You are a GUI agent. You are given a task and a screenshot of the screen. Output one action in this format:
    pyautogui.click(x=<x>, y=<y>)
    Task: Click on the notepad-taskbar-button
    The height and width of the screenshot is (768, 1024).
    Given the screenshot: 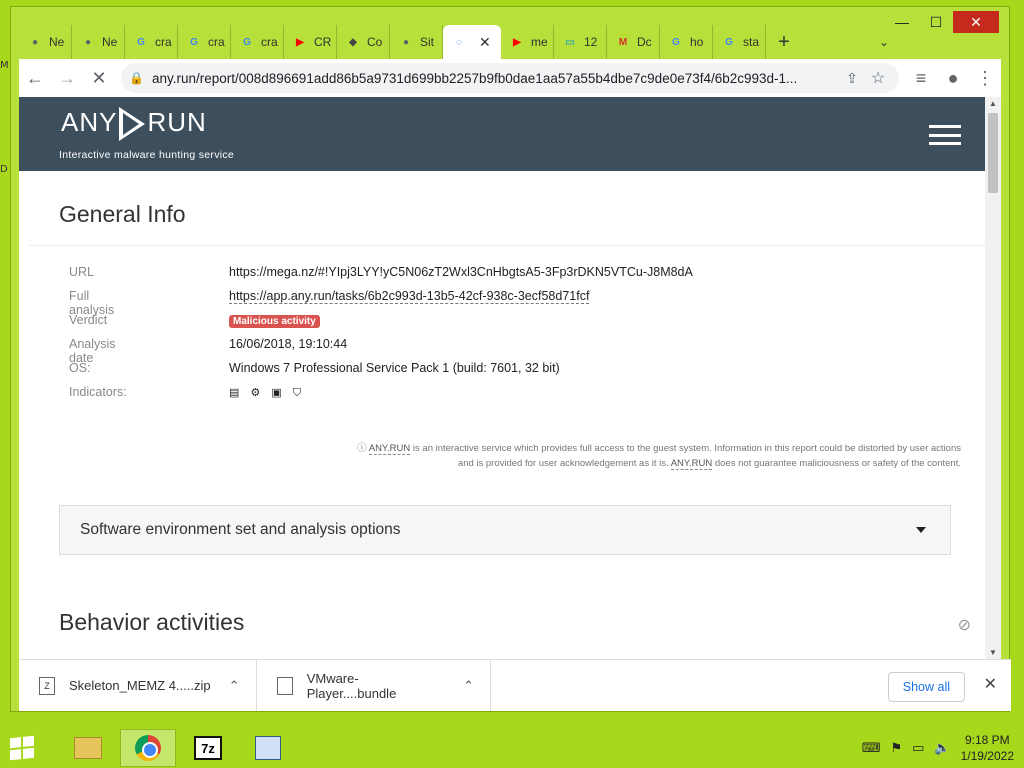 What is the action you would take?
    pyautogui.click(x=268, y=748)
    